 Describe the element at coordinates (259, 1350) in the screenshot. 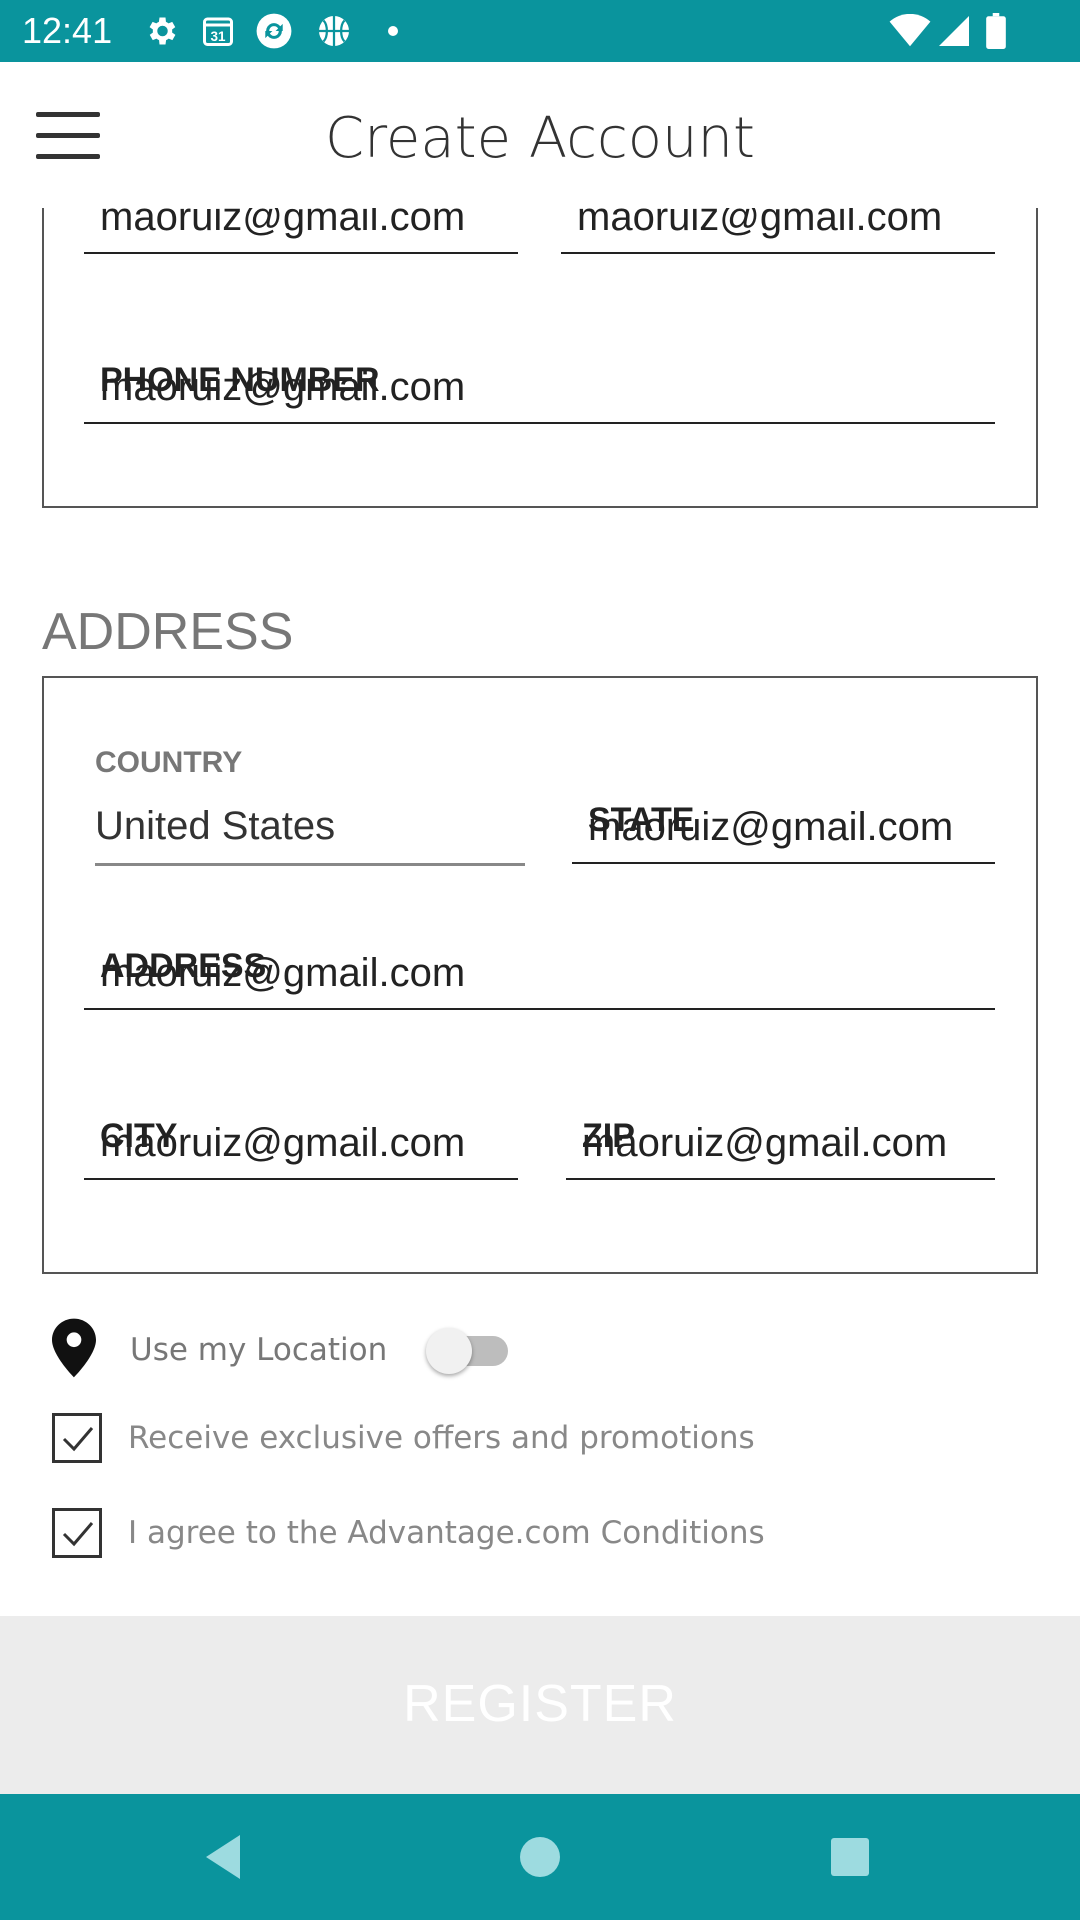

I see `use-location-label: Use my Location` at that location.